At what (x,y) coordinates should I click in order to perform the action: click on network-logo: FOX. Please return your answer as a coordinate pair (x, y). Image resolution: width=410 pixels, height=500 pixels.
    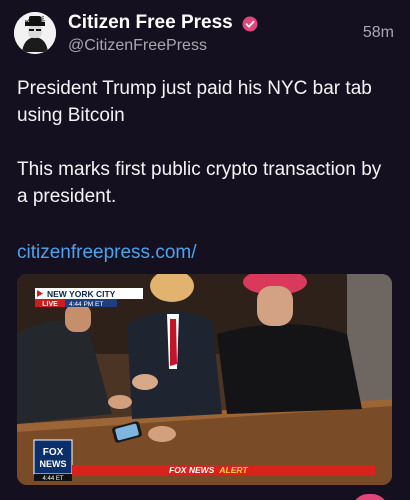
    Looking at the image, I should click on (53, 452).